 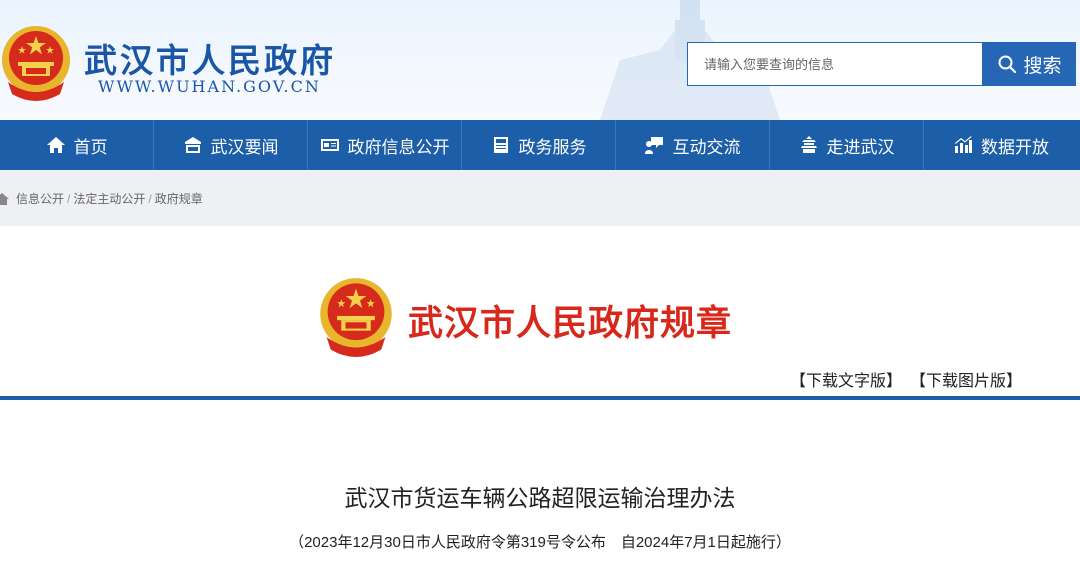 What do you see at coordinates (210, 58) in the screenshot?
I see `site-title: 武汉市人民政府` at bounding box center [210, 58].